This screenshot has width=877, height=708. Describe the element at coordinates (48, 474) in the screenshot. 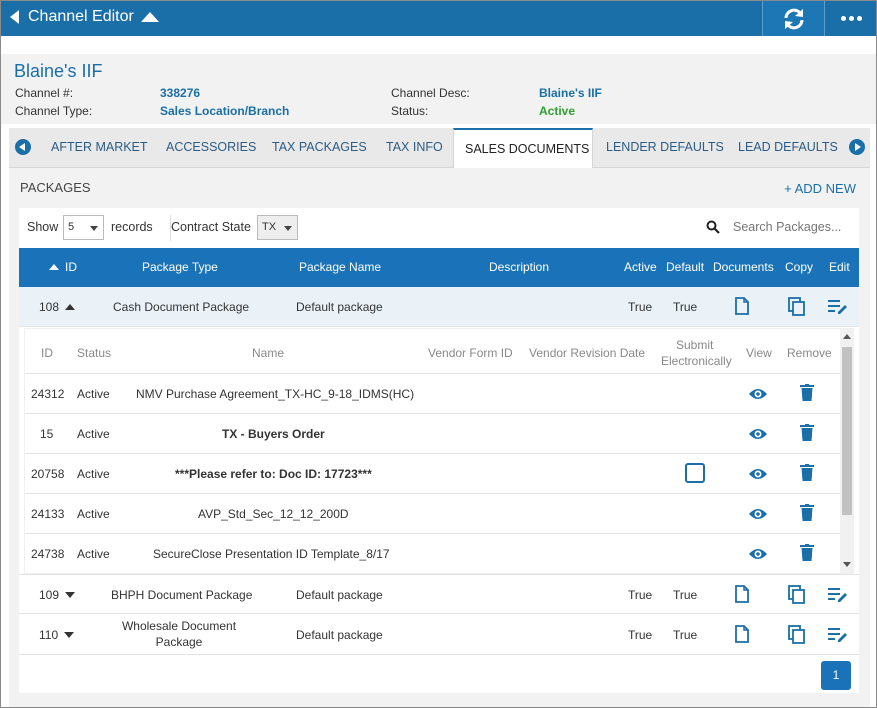

I see `doc-id: 20758` at that location.